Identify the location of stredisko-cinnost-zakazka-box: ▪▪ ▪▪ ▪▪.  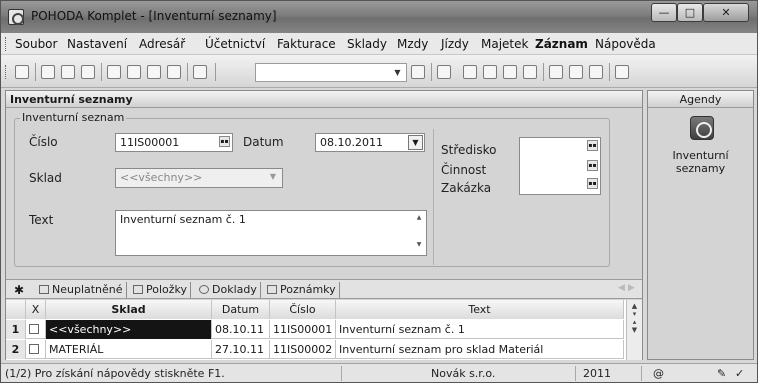
(560, 166).